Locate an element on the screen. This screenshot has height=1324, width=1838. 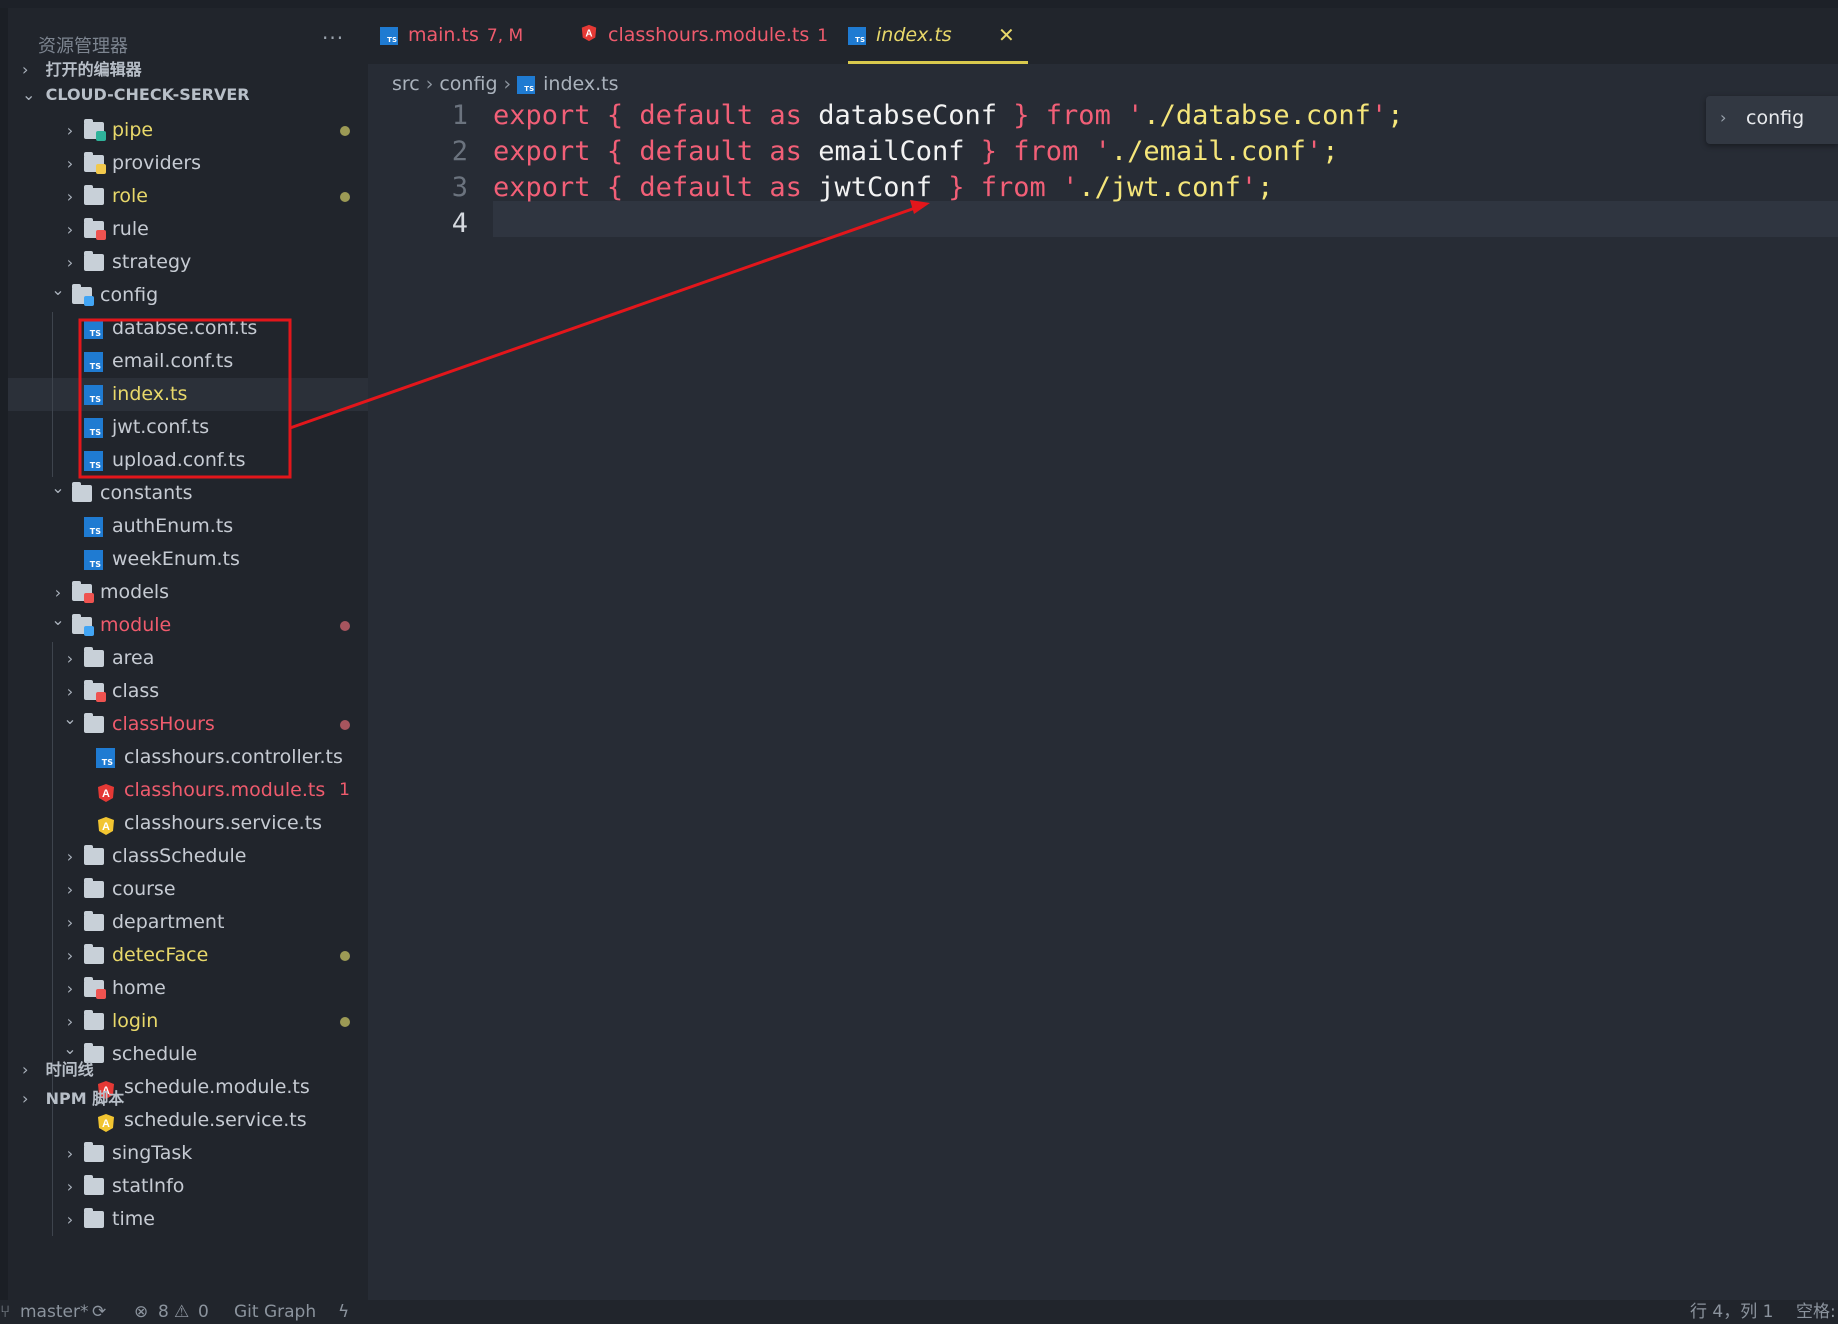
indentation-setting: 空格: is located at coordinates (1816, 1312).